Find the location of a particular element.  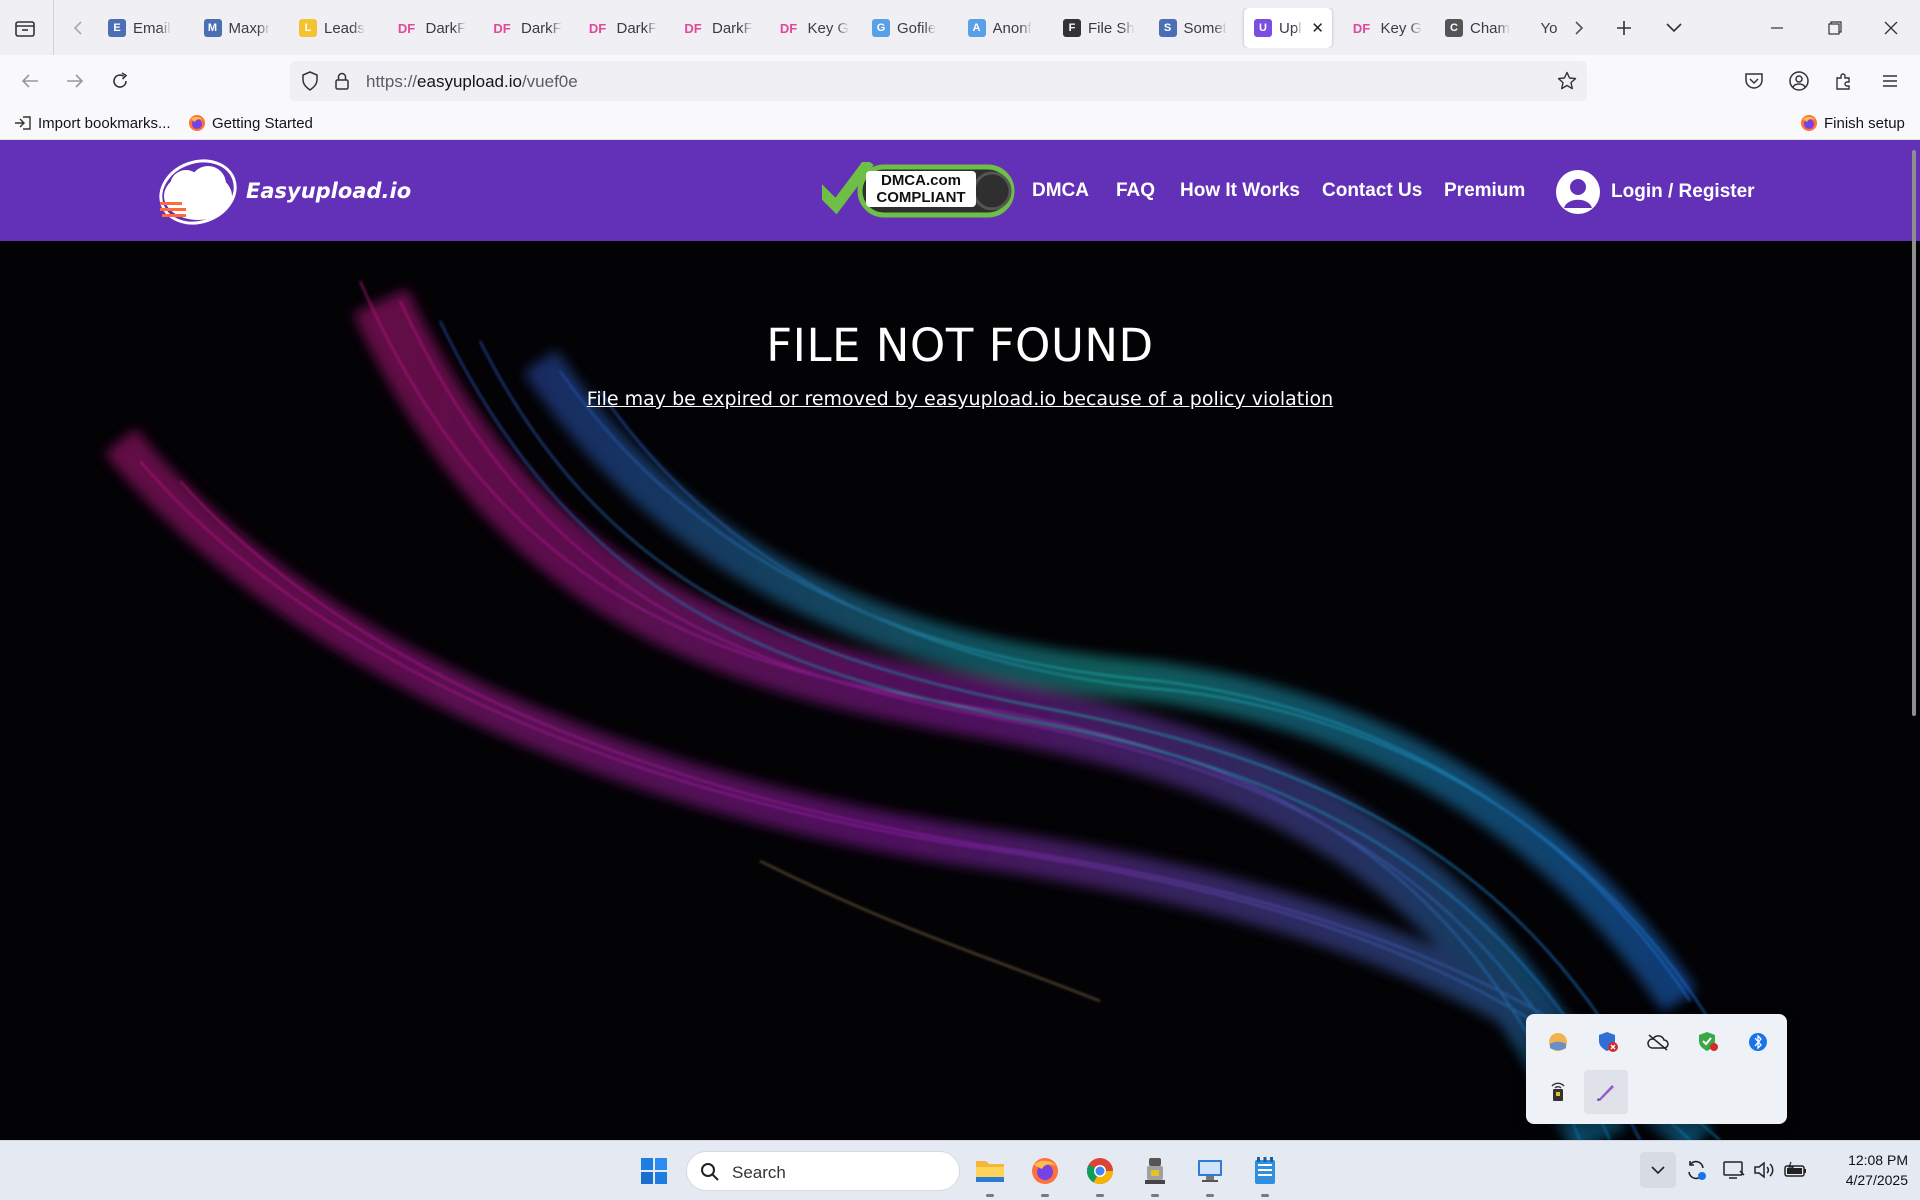

browser-tab: L Leads is located at coordinates (335, 28).